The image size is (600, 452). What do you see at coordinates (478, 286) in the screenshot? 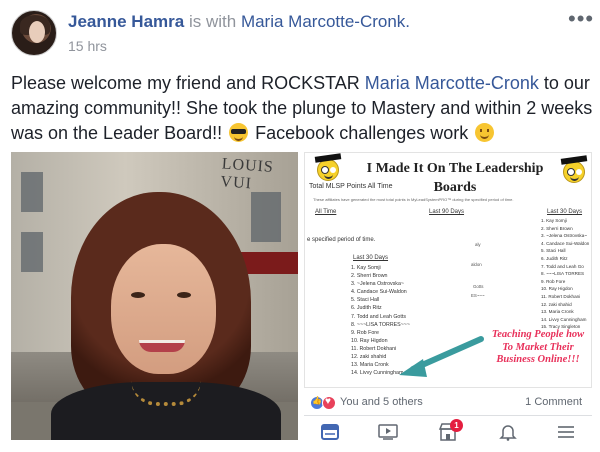
I see `mid-fragment: Gotts` at bounding box center [478, 286].